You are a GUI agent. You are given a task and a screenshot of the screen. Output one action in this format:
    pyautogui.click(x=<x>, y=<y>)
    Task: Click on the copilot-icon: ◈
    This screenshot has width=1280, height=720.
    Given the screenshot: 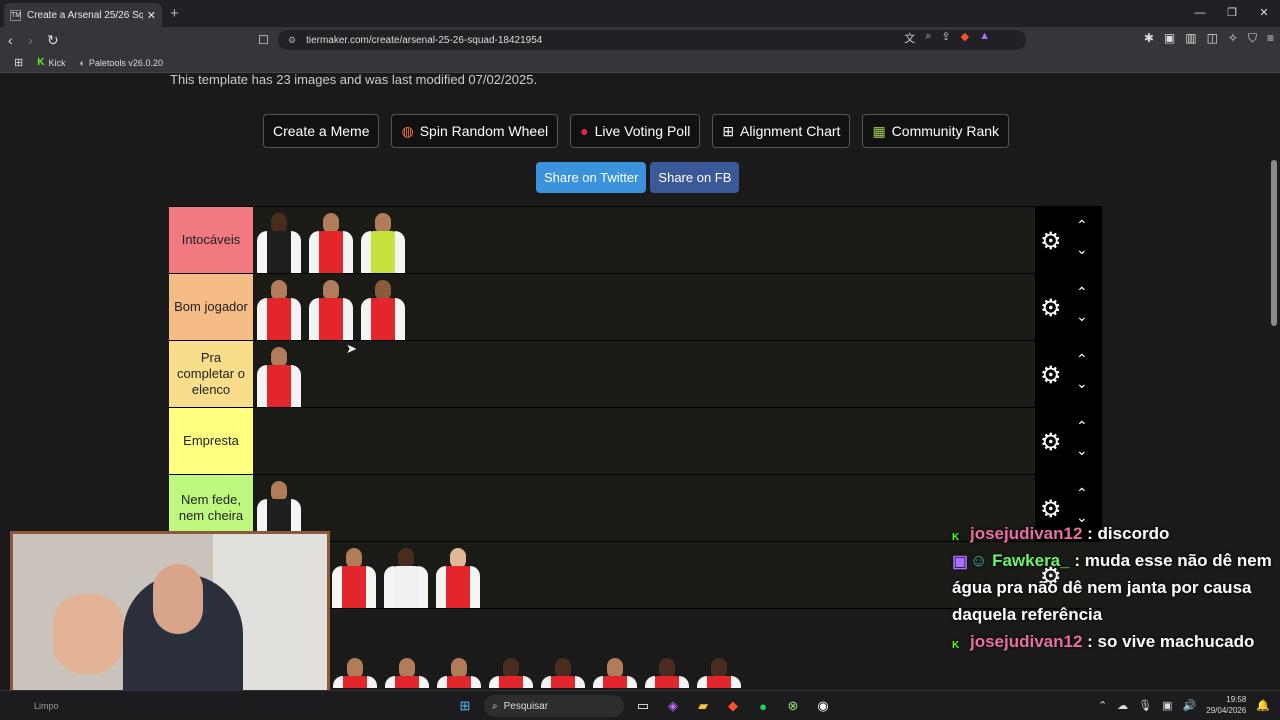 What is the action you would take?
    pyautogui.click(x=673, y=706)
    